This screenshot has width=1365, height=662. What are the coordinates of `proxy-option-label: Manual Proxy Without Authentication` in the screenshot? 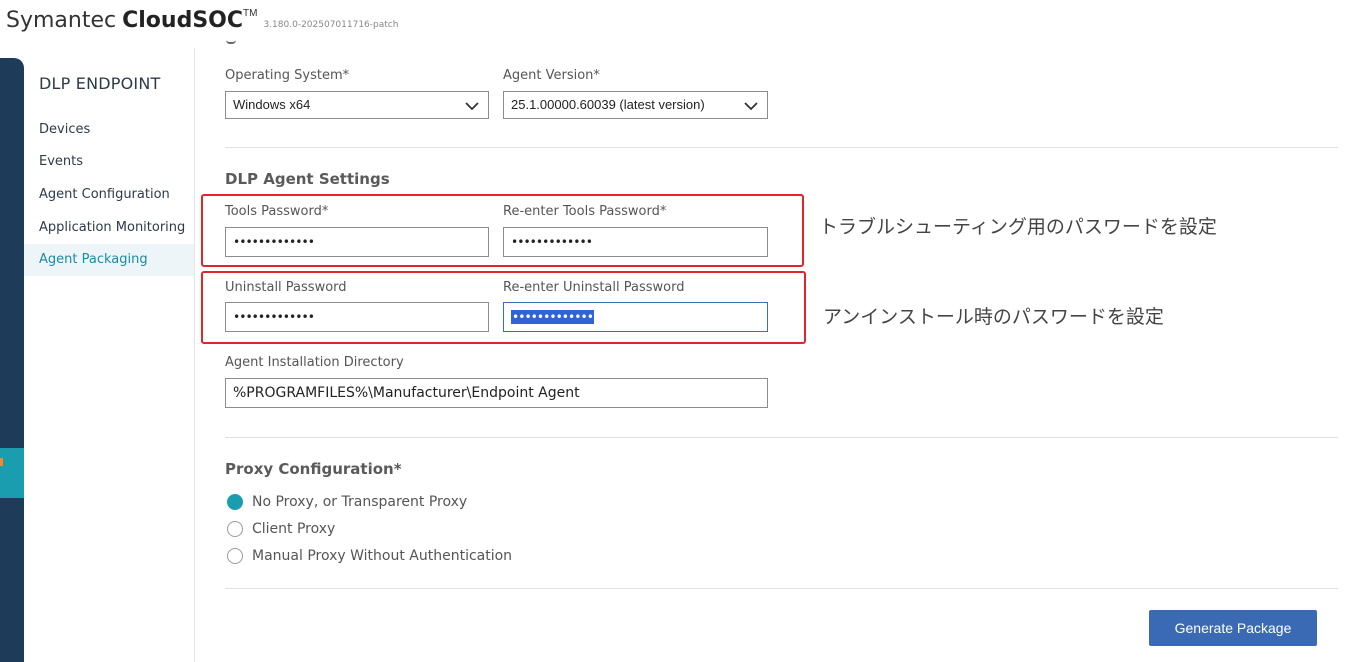 It's located at (382, 556).